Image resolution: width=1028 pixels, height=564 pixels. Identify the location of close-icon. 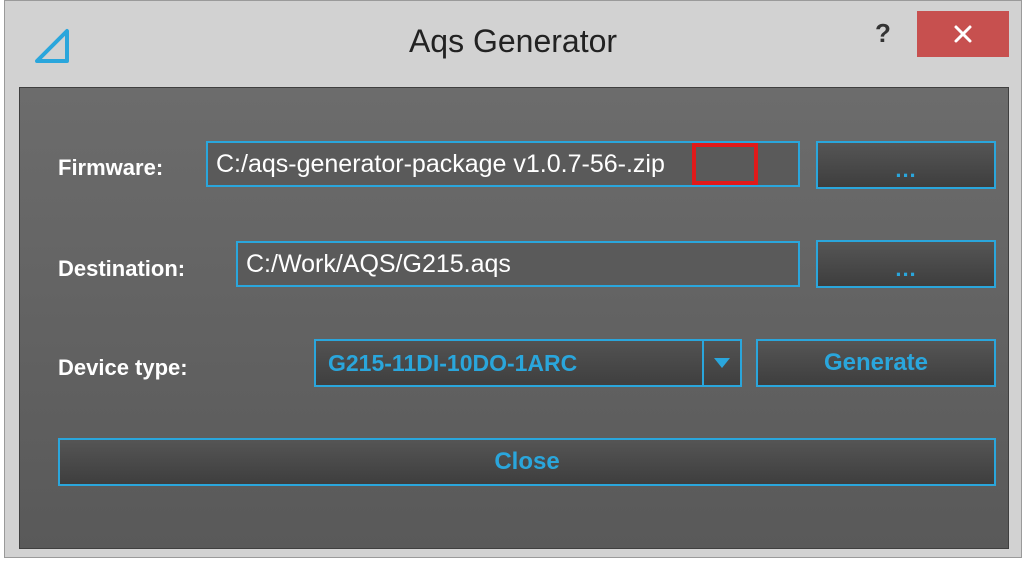
(963, 34).